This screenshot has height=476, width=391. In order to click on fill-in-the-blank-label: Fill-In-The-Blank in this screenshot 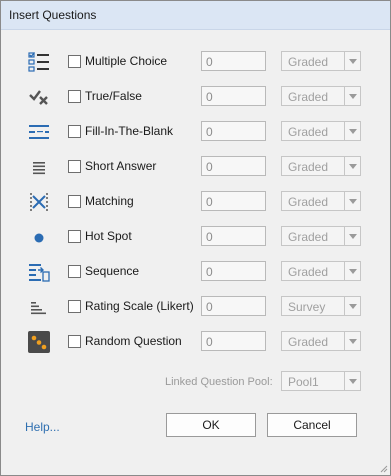, I will do `click(129, 131)`.